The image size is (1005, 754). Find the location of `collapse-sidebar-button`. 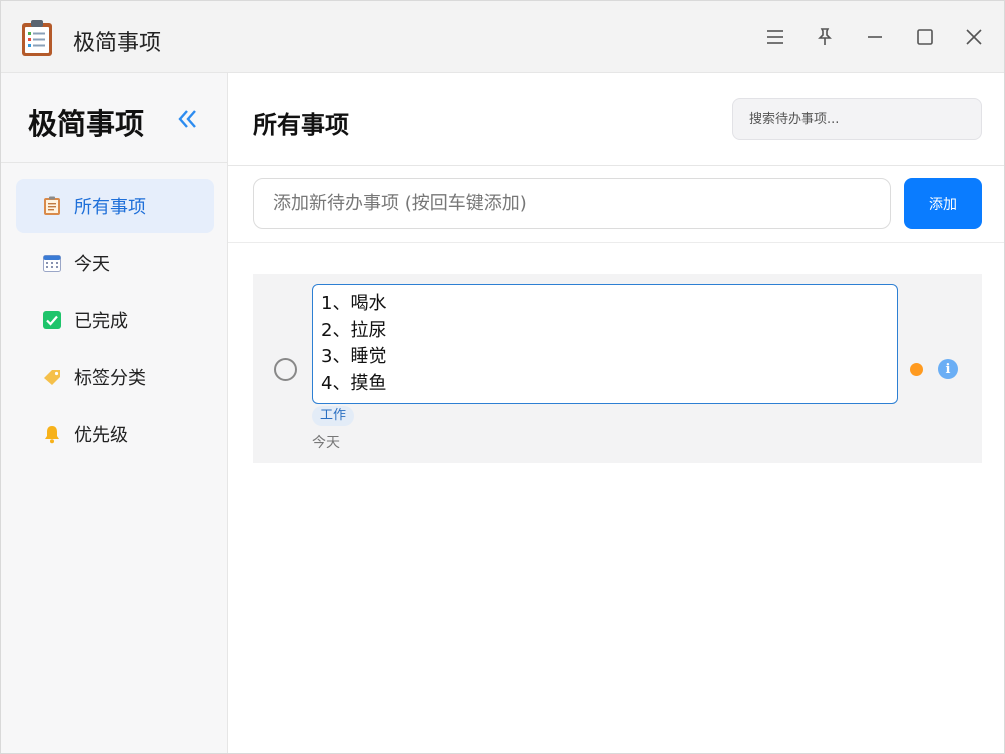

collapse-sidebar-button is located at coordinates (187, 119).